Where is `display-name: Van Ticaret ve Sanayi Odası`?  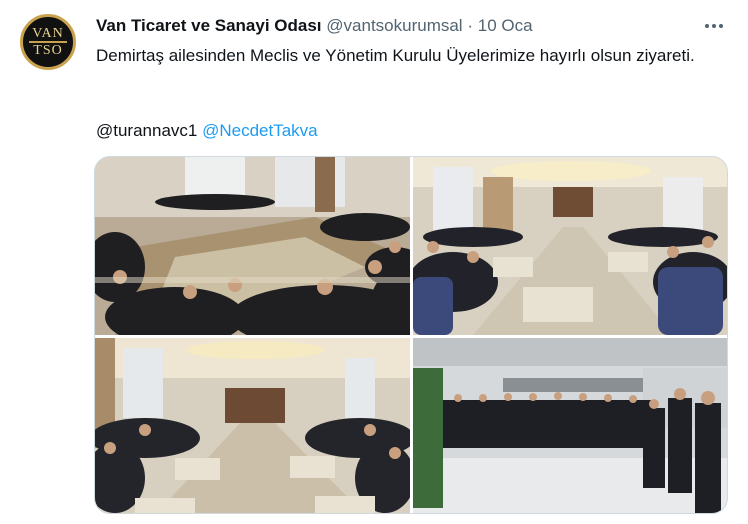 display-name: Van Ticaret ve Sanayi Odası is located at coordinates (209, 25).